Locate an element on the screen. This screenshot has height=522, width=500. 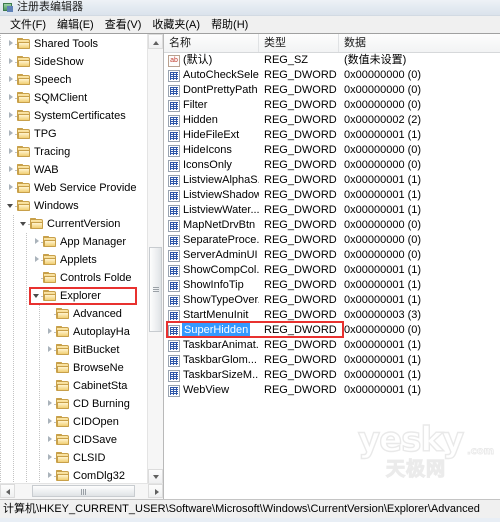
value-row: HideIcons REG_DWORD 0x00000000 (0) is located at coordinates (332, 150).